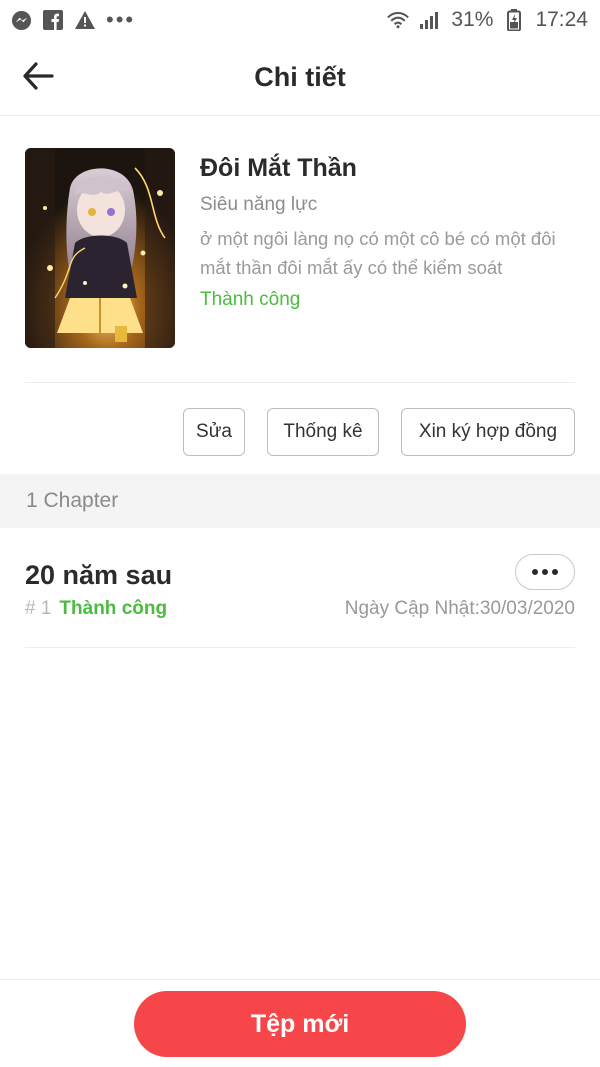 Image resolution: width=600 pixels, height=1067 pixels. I want to click on chapter-title: 20 năm sau, so click(99, 575).